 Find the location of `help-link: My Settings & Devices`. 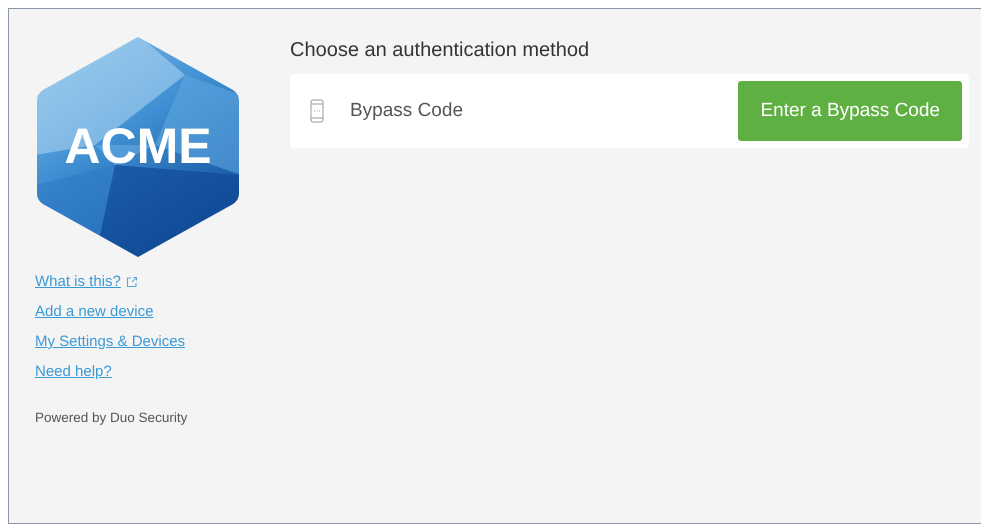

help-link: My Settings & Devices is located at coordinates (110, 341).